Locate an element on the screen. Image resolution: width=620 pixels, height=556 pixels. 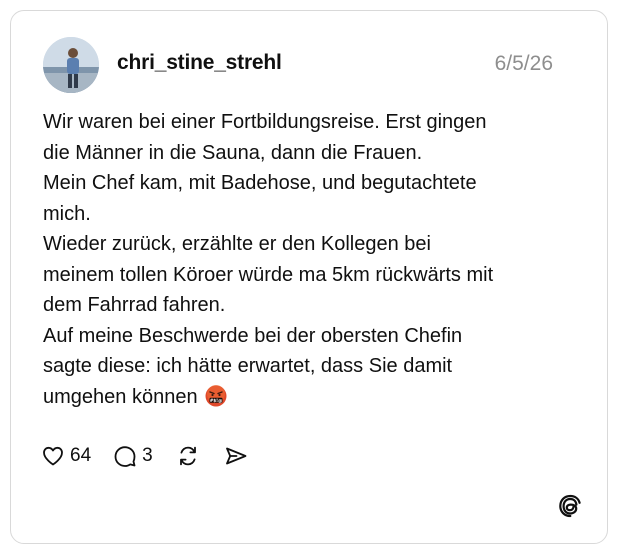
repost-button is located at coordinates (188, 456).